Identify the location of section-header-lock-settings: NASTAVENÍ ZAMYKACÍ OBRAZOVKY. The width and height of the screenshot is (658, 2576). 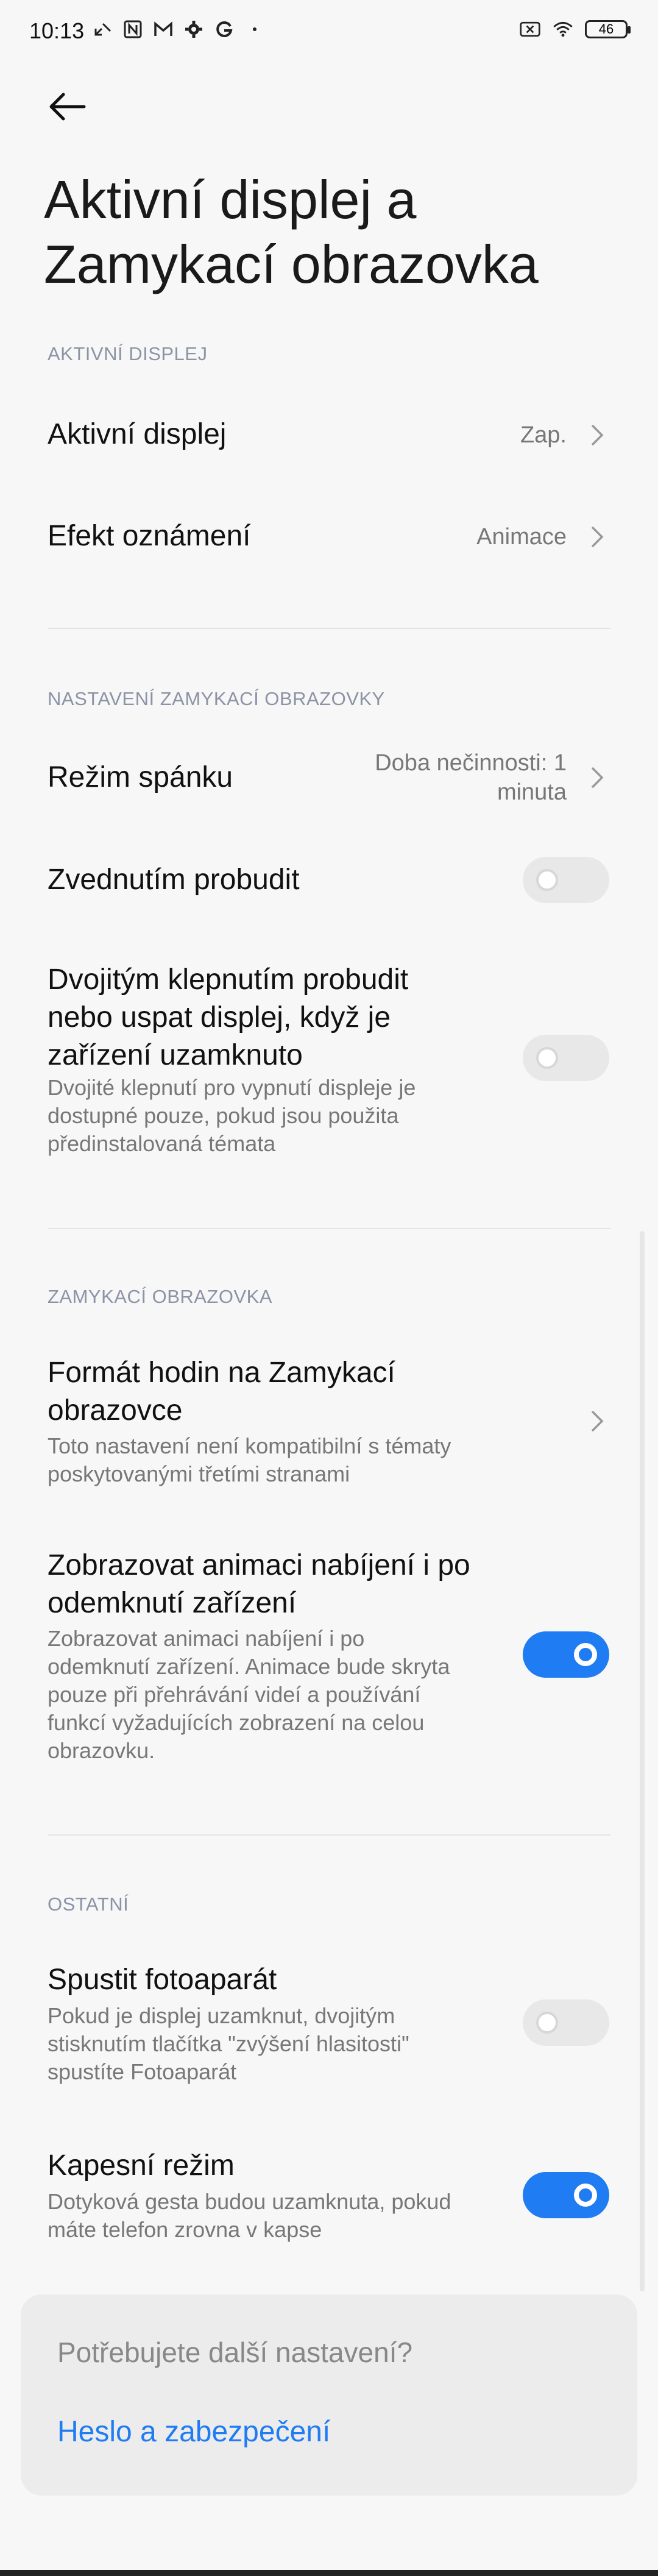
(216, 698).